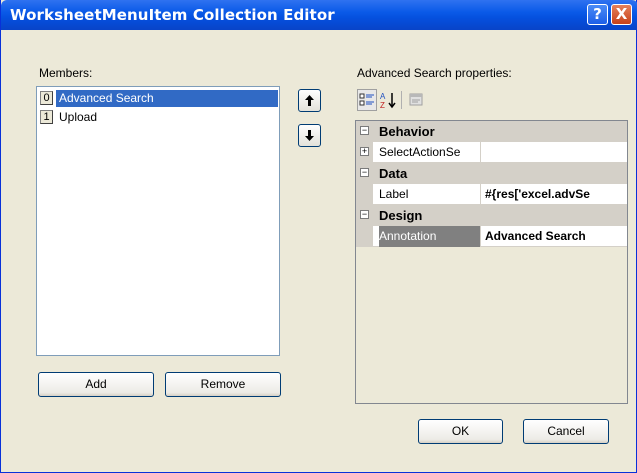 This screenshot has width=637, height=473. What do you see at coordinates (554, 194) in the screenshot?
I see `property-value: #{res['excel.advSe` at bounding box center [554, 194].